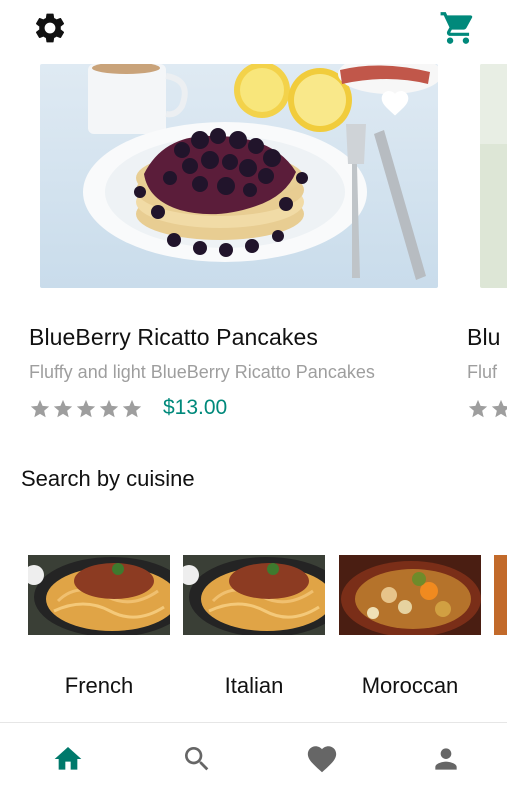 The image size is (507, 801). I want to click on nav-favorites, so click(322, 759).